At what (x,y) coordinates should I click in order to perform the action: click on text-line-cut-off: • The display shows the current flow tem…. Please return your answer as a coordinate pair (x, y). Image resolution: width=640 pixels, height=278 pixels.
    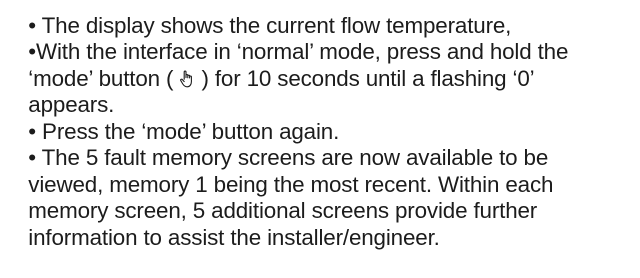
    Looking at the image, I should click on (320, 19).